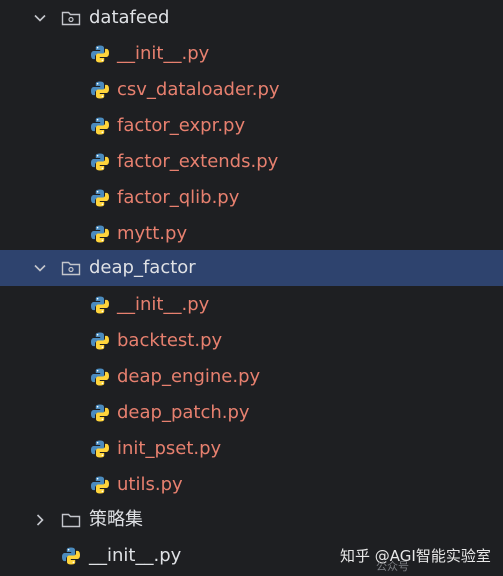  Describe the element at coordinates (392, 566) in the screenshot. I see `watermark-sub: 公众号` at that location.